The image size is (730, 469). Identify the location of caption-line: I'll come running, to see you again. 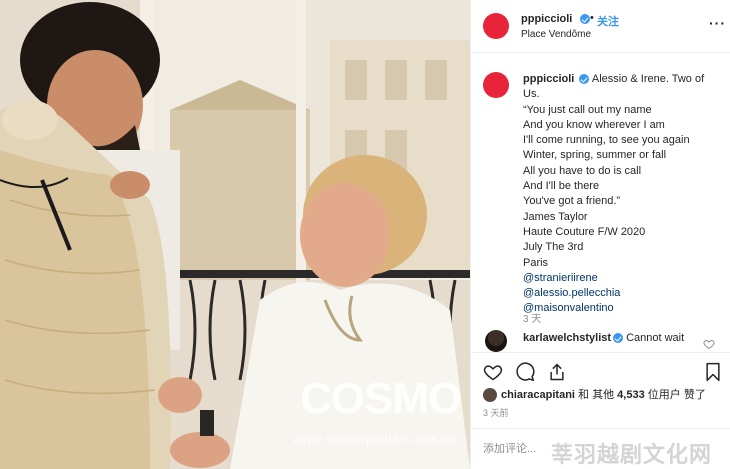
(606, 140).